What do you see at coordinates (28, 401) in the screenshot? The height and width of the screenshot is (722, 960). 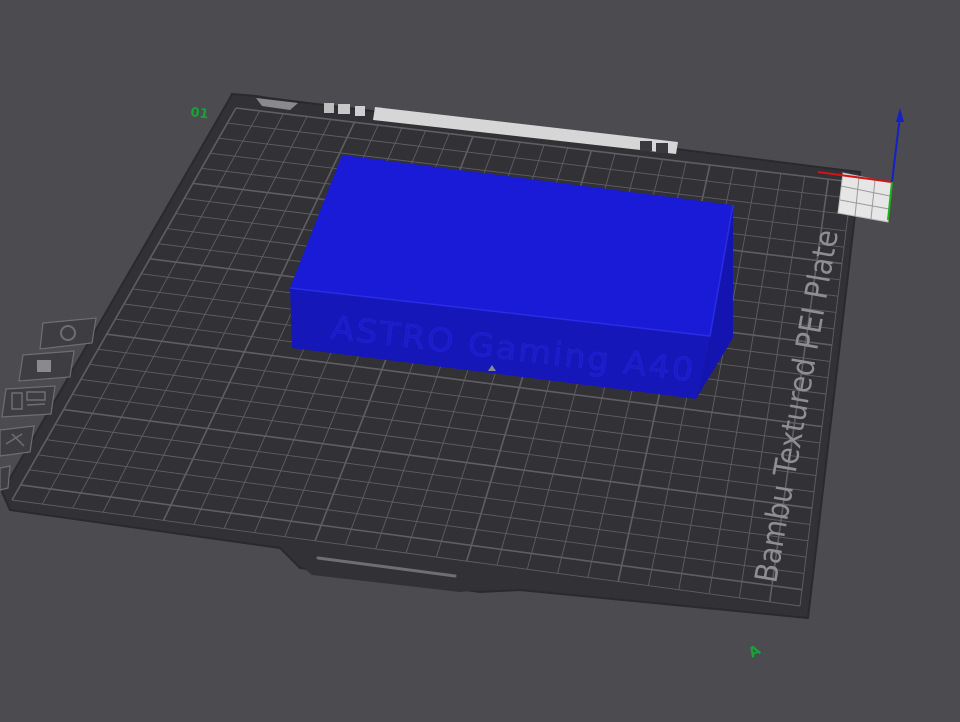 I see `layout-button` at bounding box center [28, 401].